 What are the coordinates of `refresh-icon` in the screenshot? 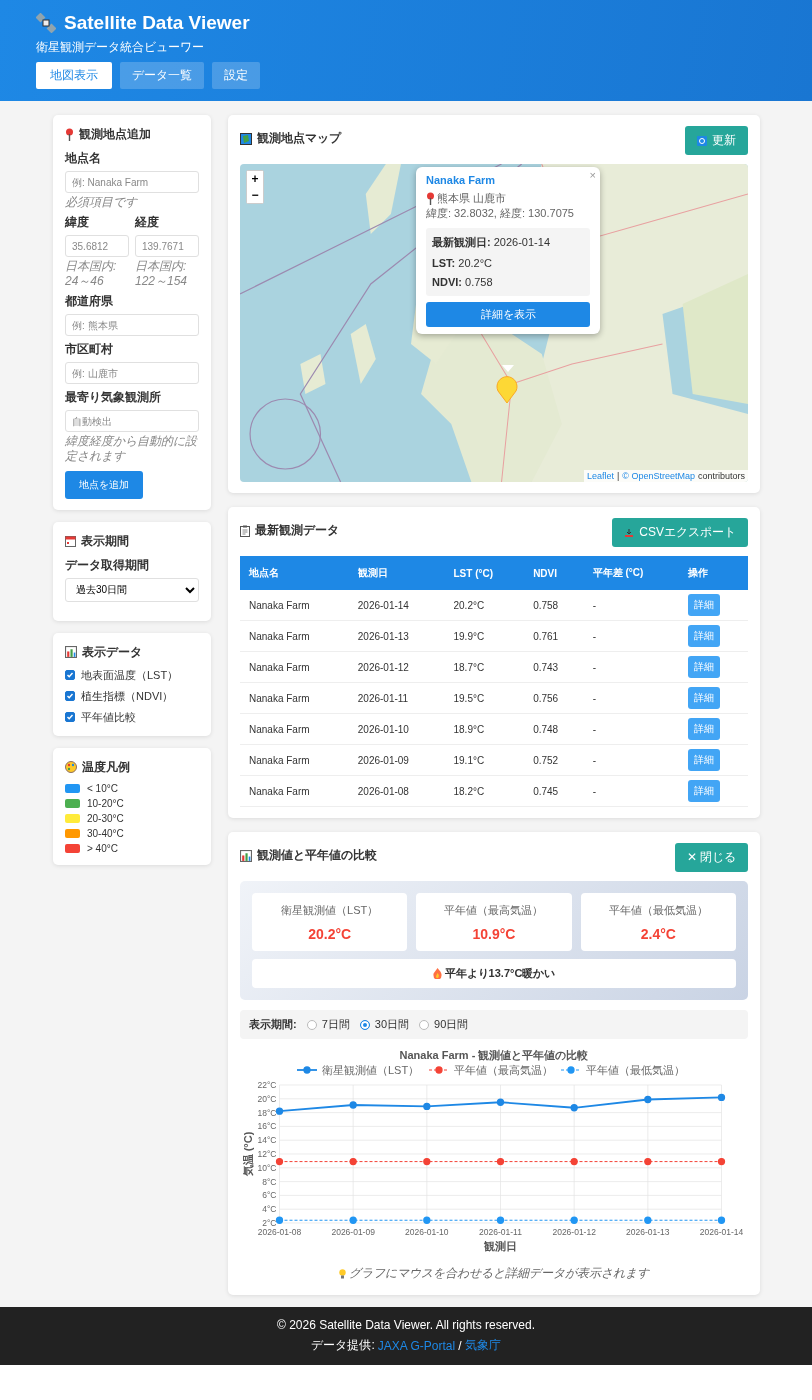 It's located at (702, 140).